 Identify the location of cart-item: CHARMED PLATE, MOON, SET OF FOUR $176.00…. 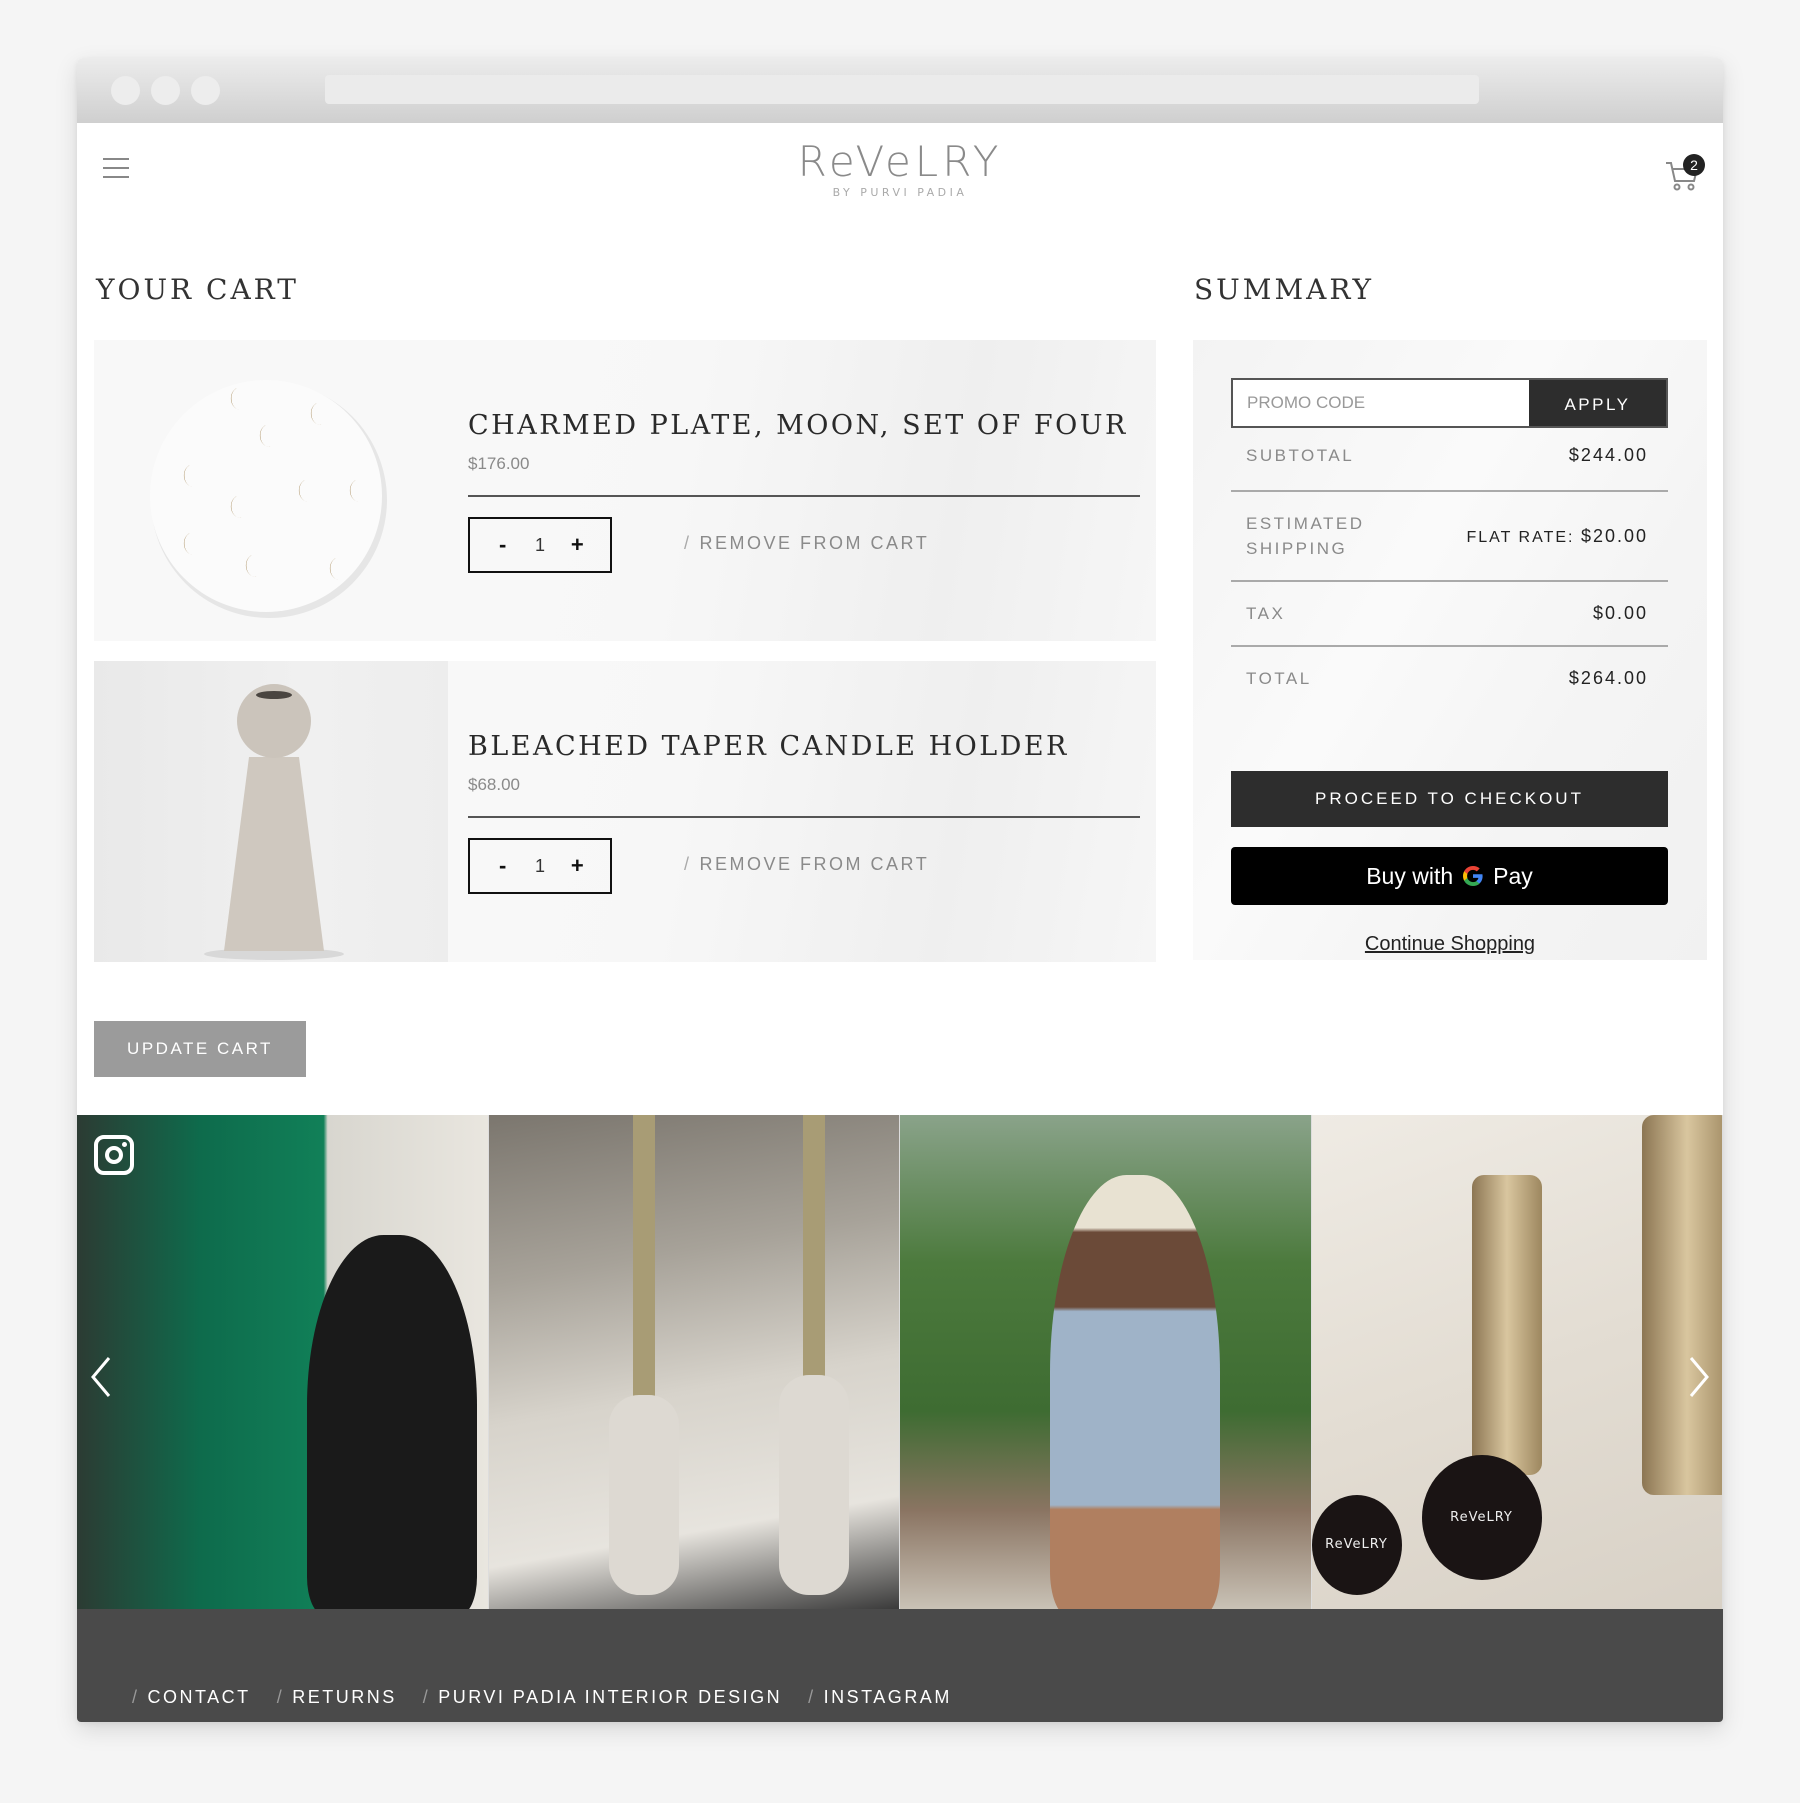
(625, 490).